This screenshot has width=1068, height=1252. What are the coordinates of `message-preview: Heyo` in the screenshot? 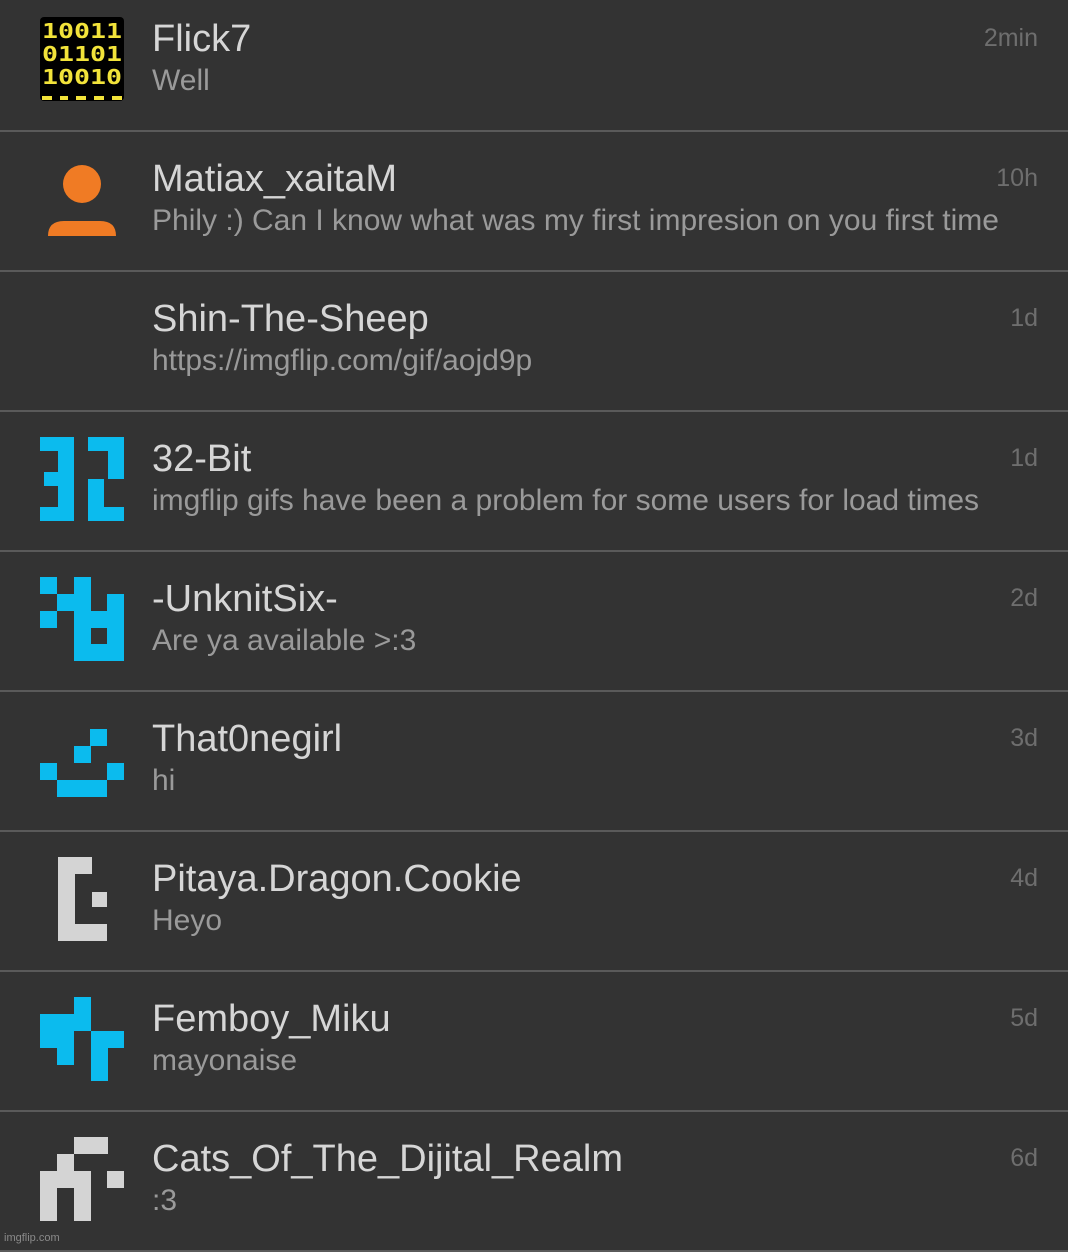 It's located at (187, 920).